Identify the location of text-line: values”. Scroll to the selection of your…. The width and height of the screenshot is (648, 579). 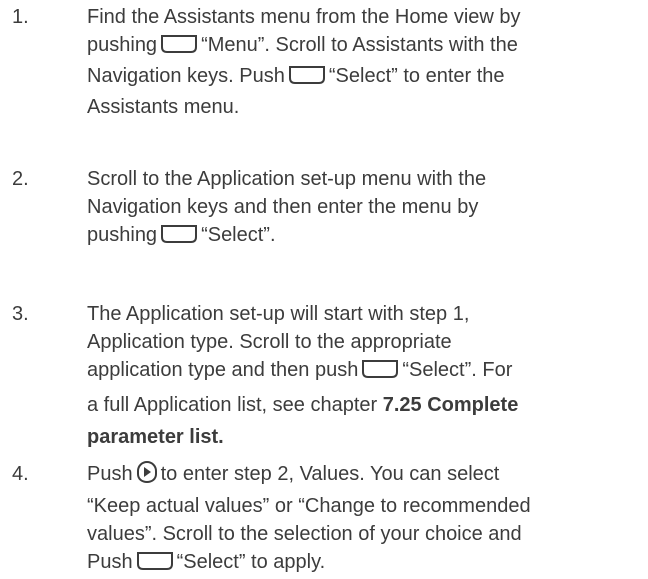
(304, 534).